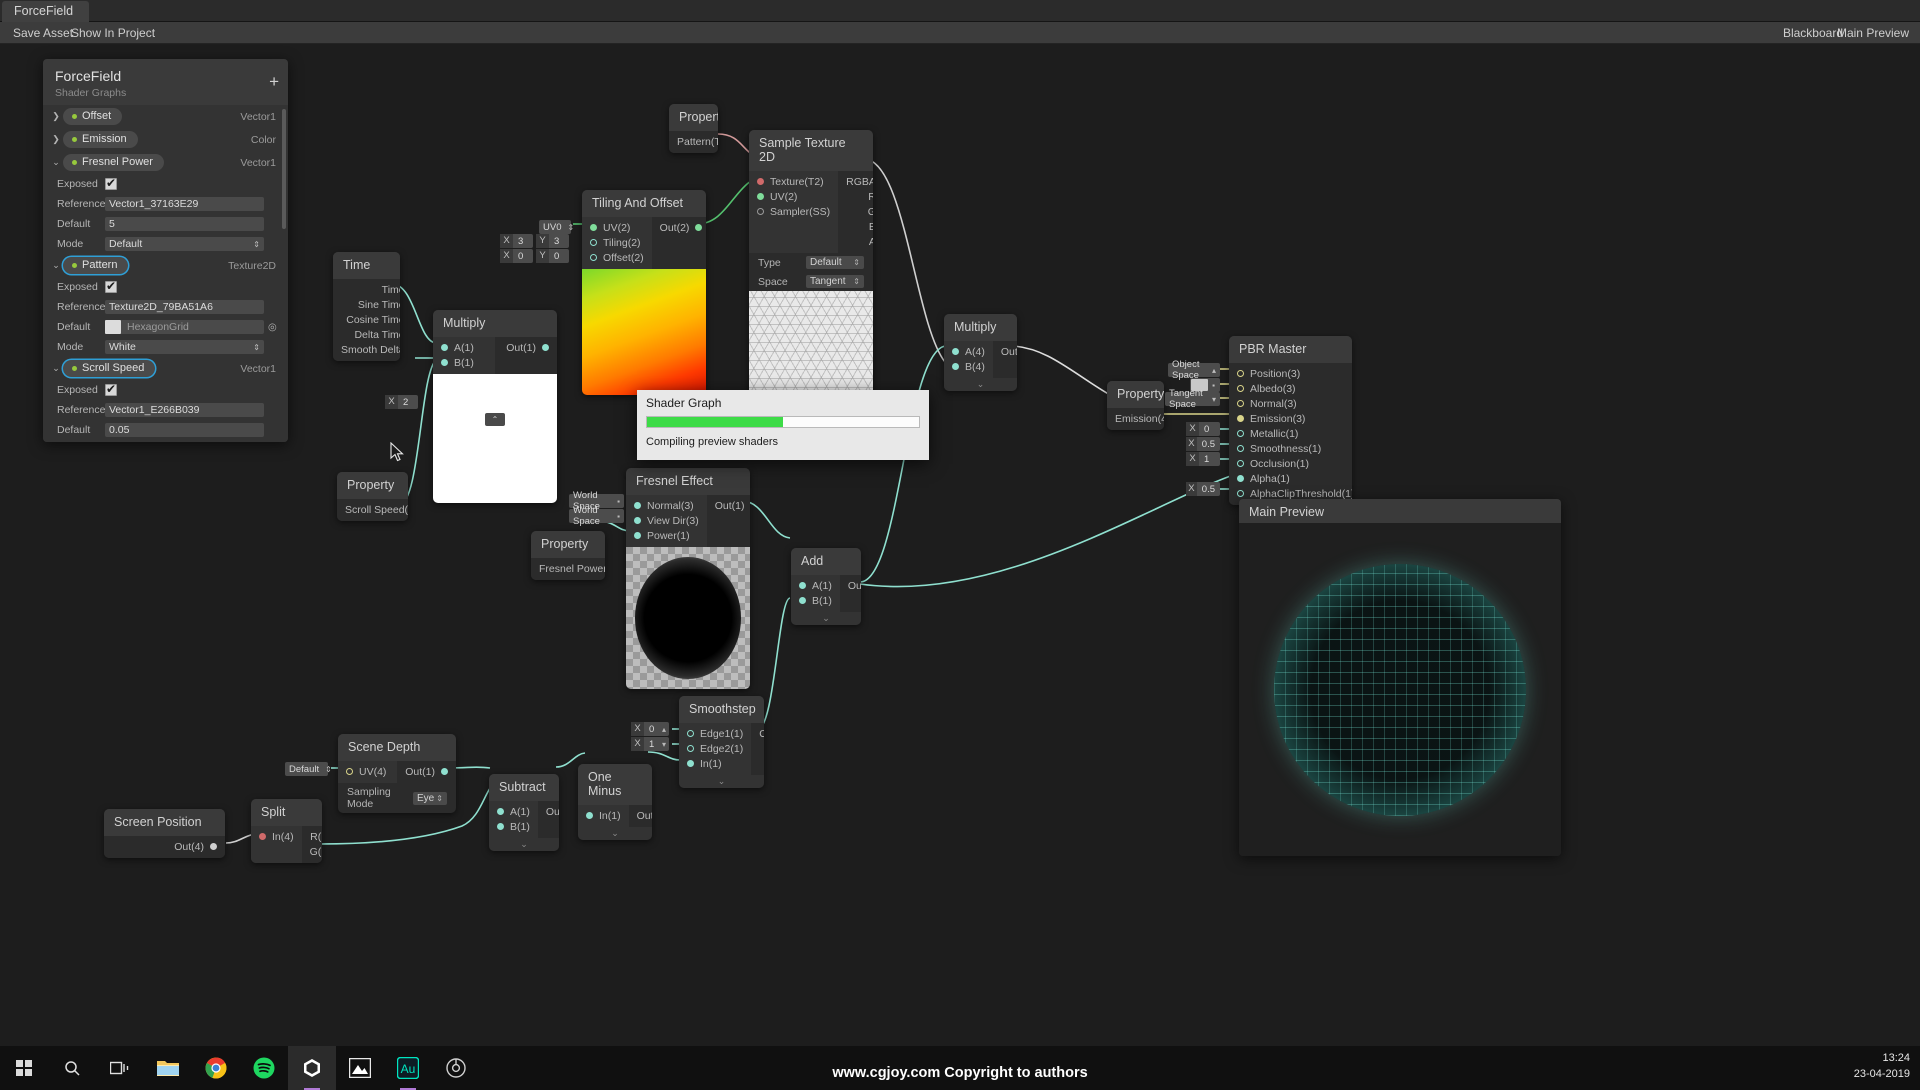  Describe the element at coordinates (164, 833) in the screenshot. I see `node-screen-position: Screen Position Out(4)` at that location.